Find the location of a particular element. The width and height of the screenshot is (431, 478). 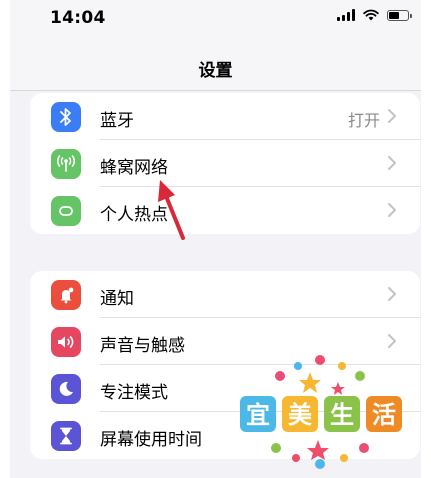

moon-icon is located at coordinates (66, 389).